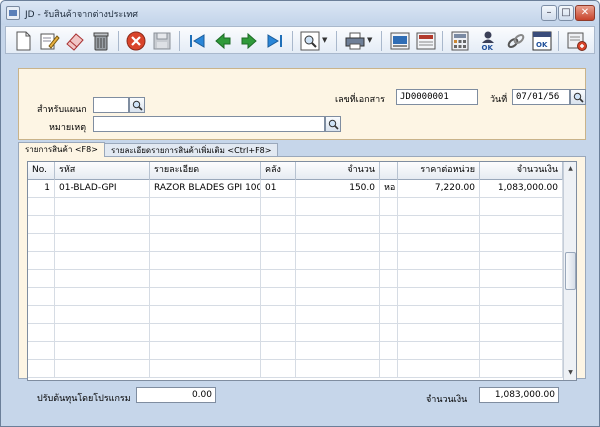  I want to click on col-warehouse: คลัง, so click(278, 171).